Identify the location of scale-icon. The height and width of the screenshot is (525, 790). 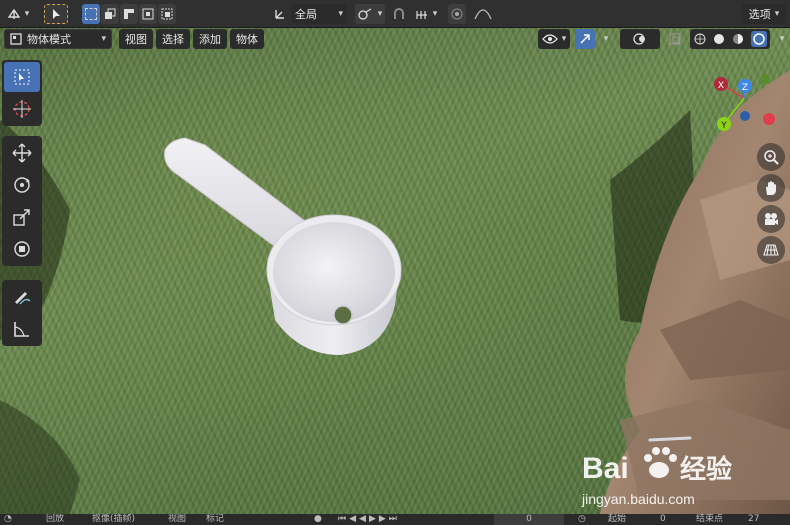
(21, 217).